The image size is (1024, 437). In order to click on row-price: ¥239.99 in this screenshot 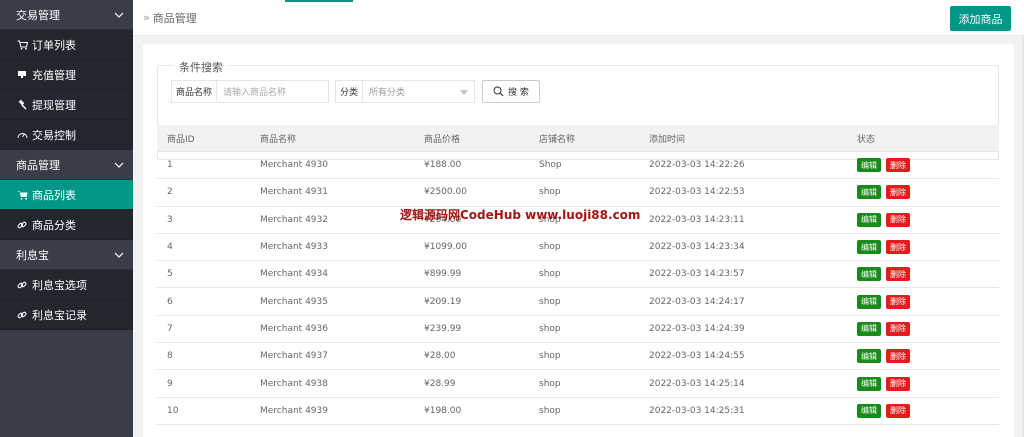, I will do `click(443, 328)`.